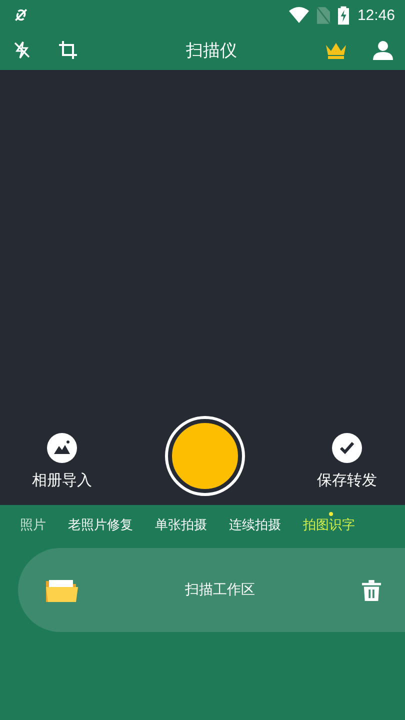  Describe the element at coordinates (347, 447) in the screenshot. I see `checkmark-icon` at that location.